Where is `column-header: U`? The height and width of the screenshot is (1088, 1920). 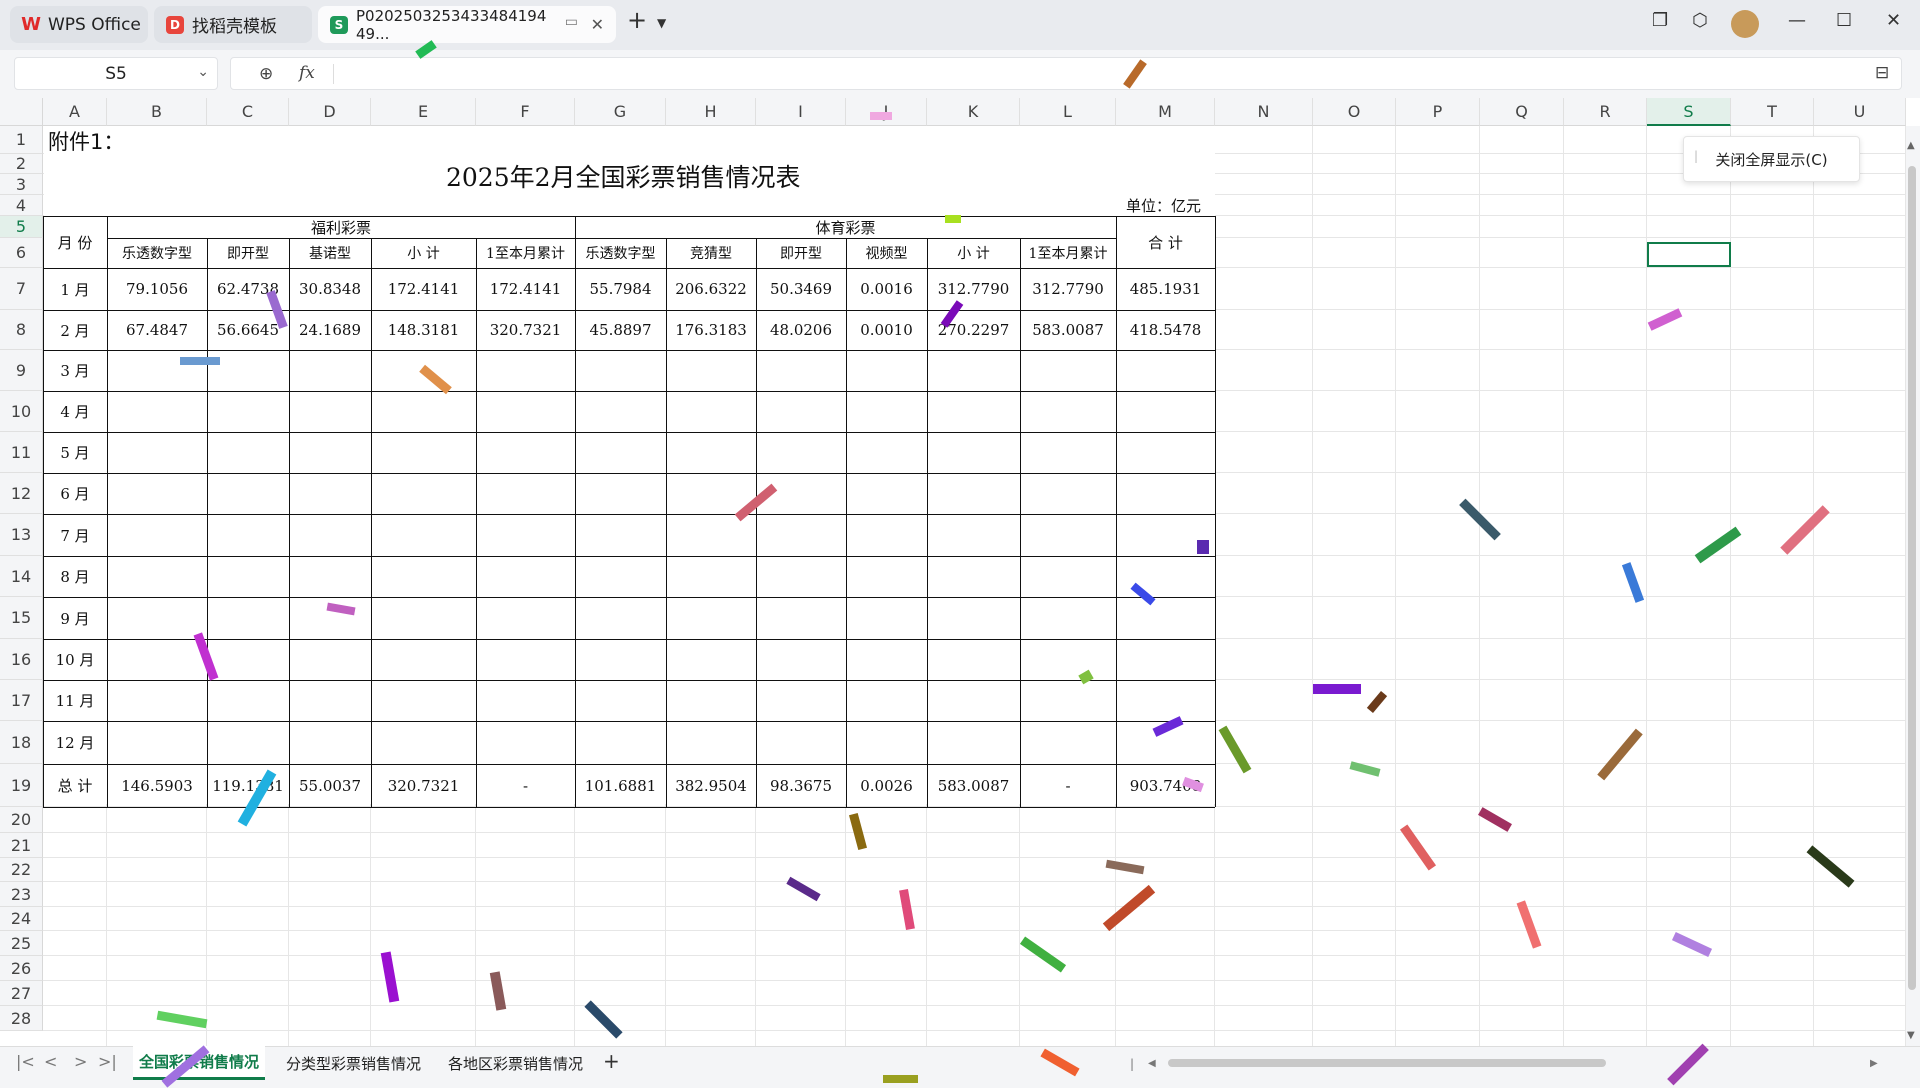
column-header: U is located at coordinates (1860, 112).